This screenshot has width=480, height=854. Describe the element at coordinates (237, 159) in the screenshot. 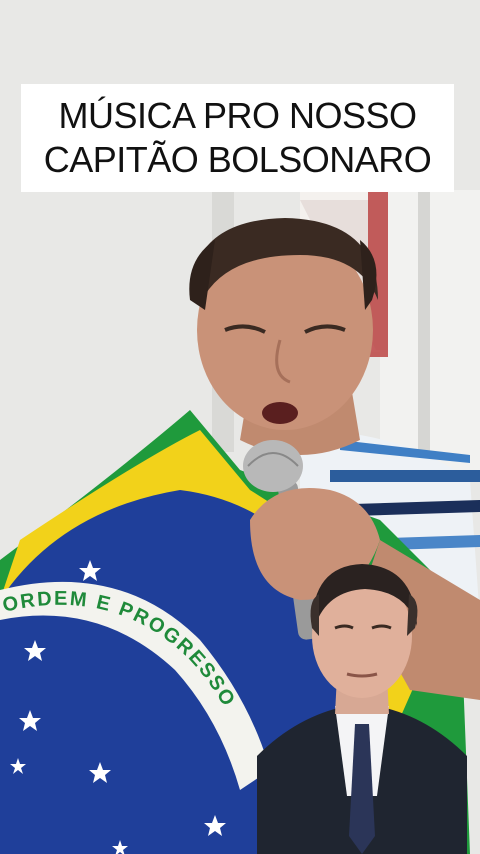

I see `caption-line-2: CAPITÃO BOLSONARO` at that location.